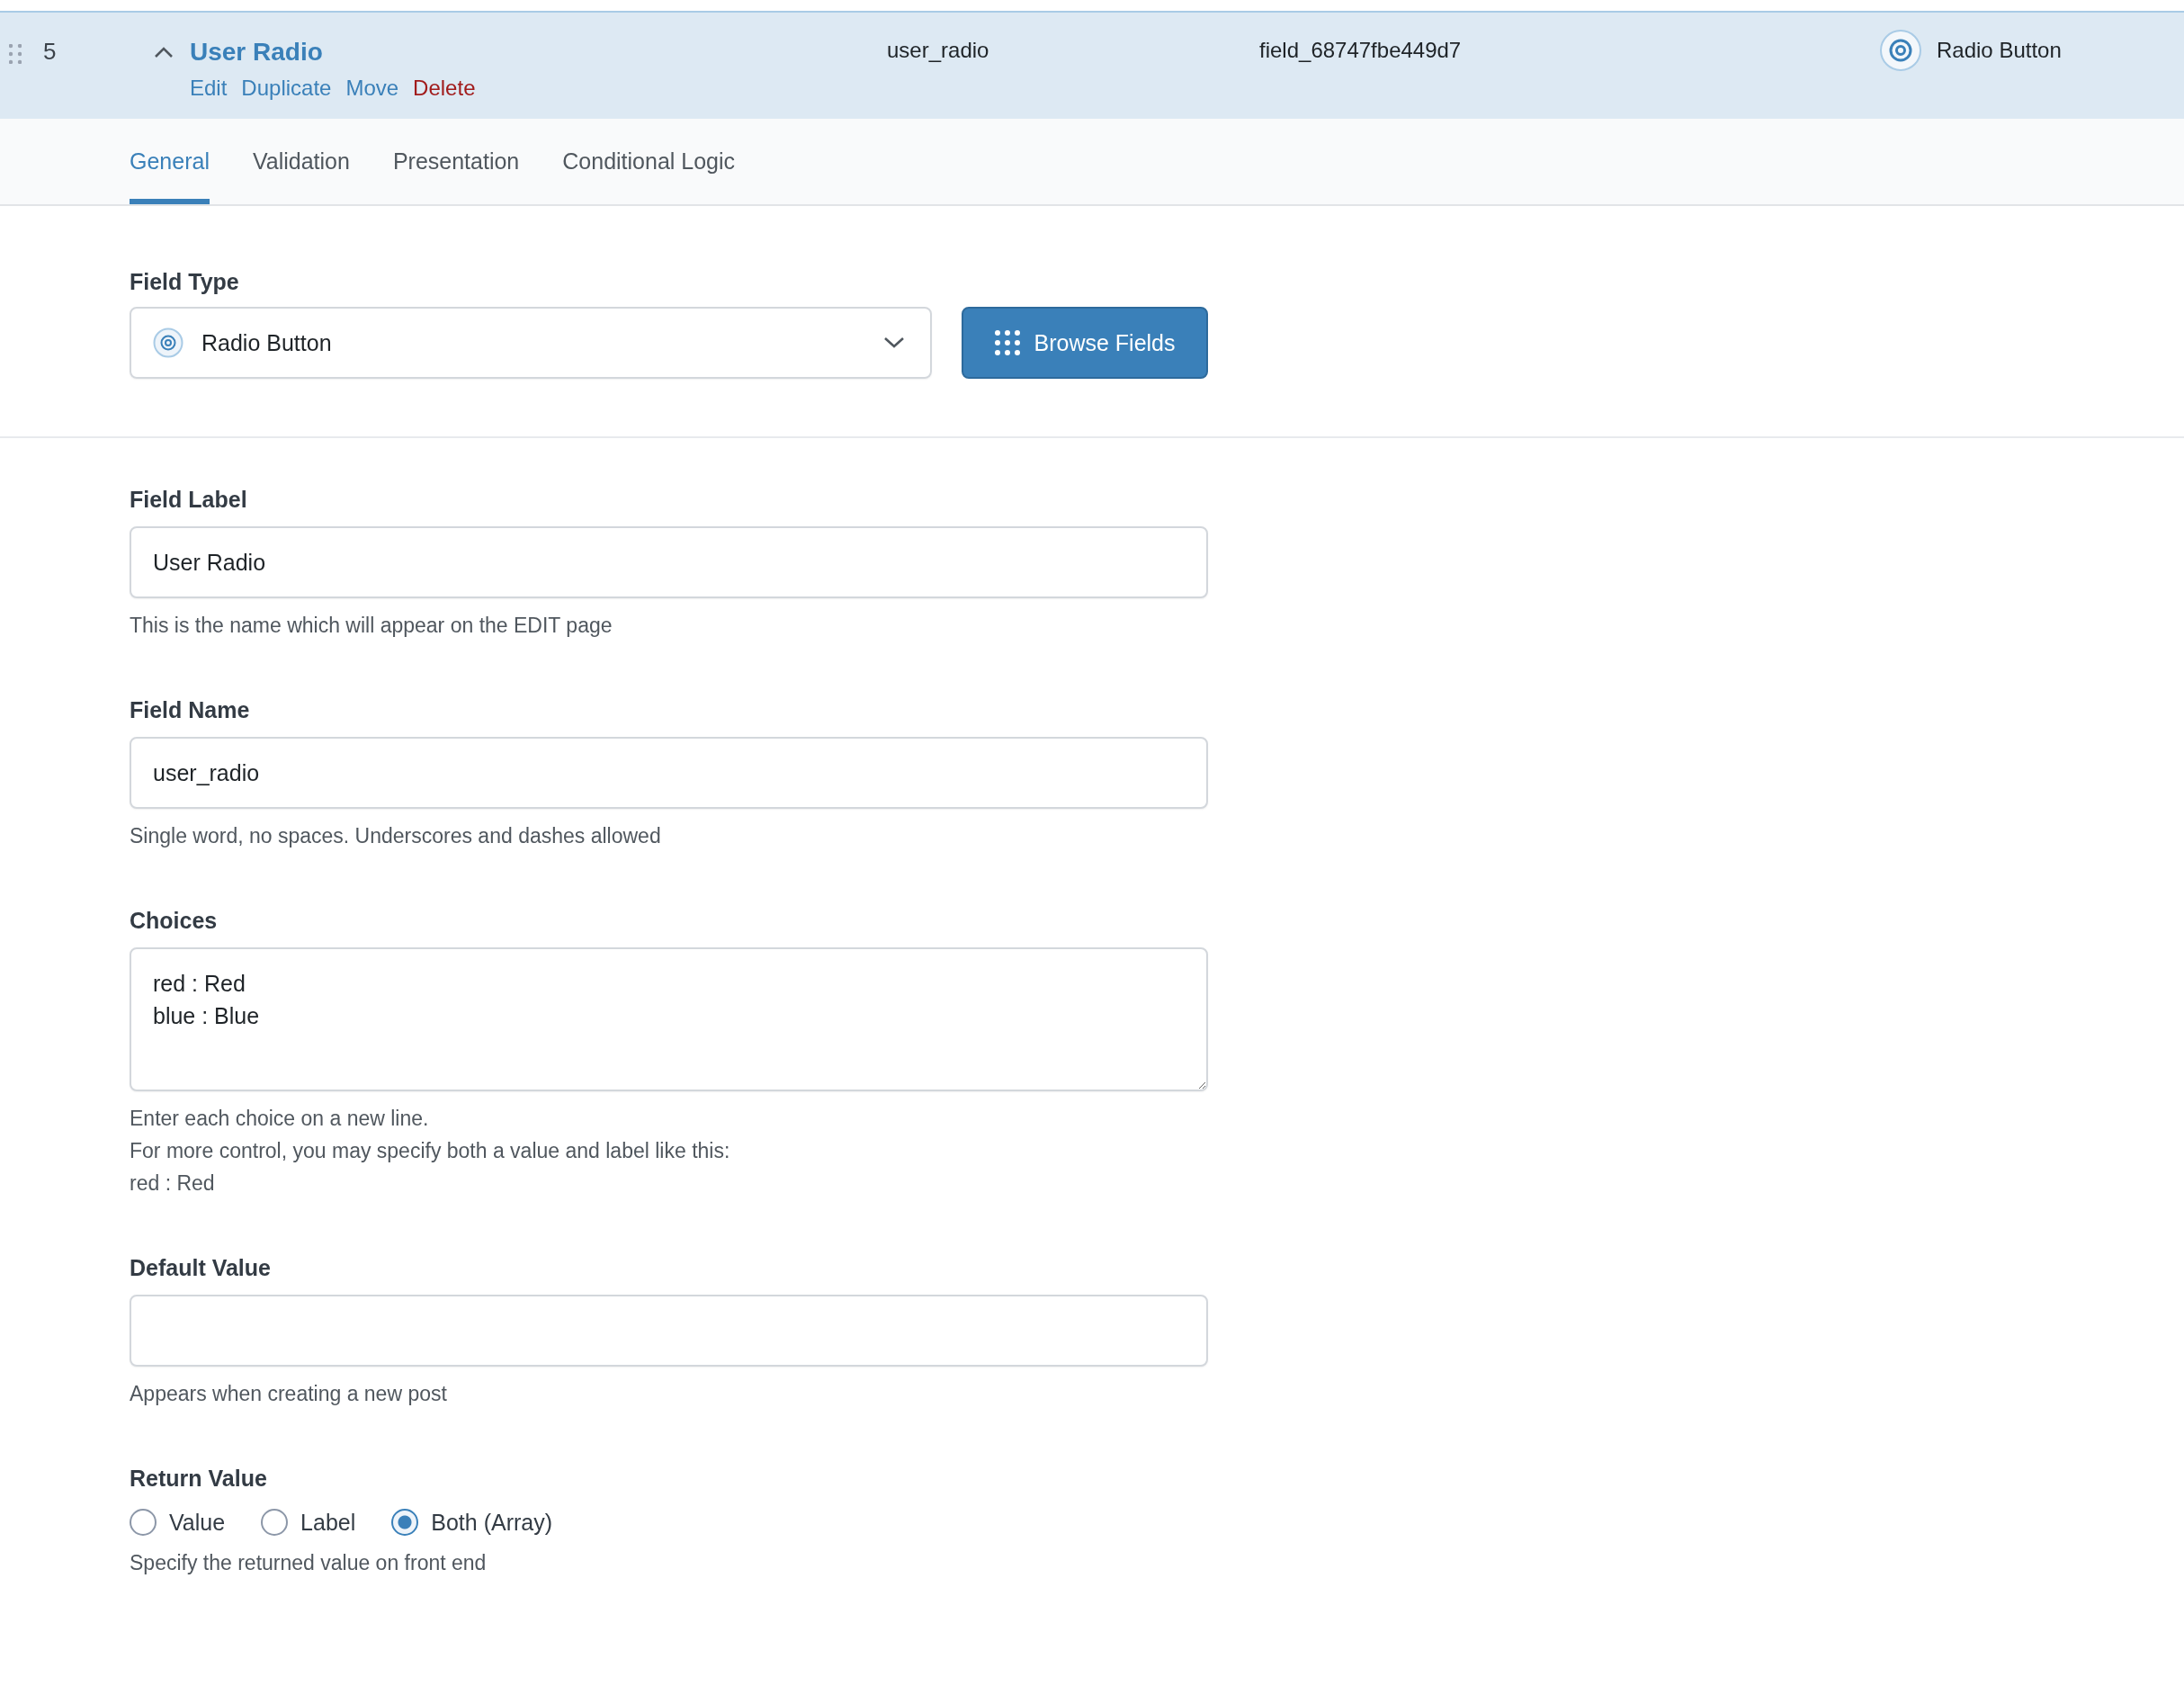 The width and height of the screenshot is (2184, 1686). What do you see at coordinates (669, 1019) in the screenshot?
I see `choices-textarea: red : Red blue : Blue` at bounding box center [669, 1019].